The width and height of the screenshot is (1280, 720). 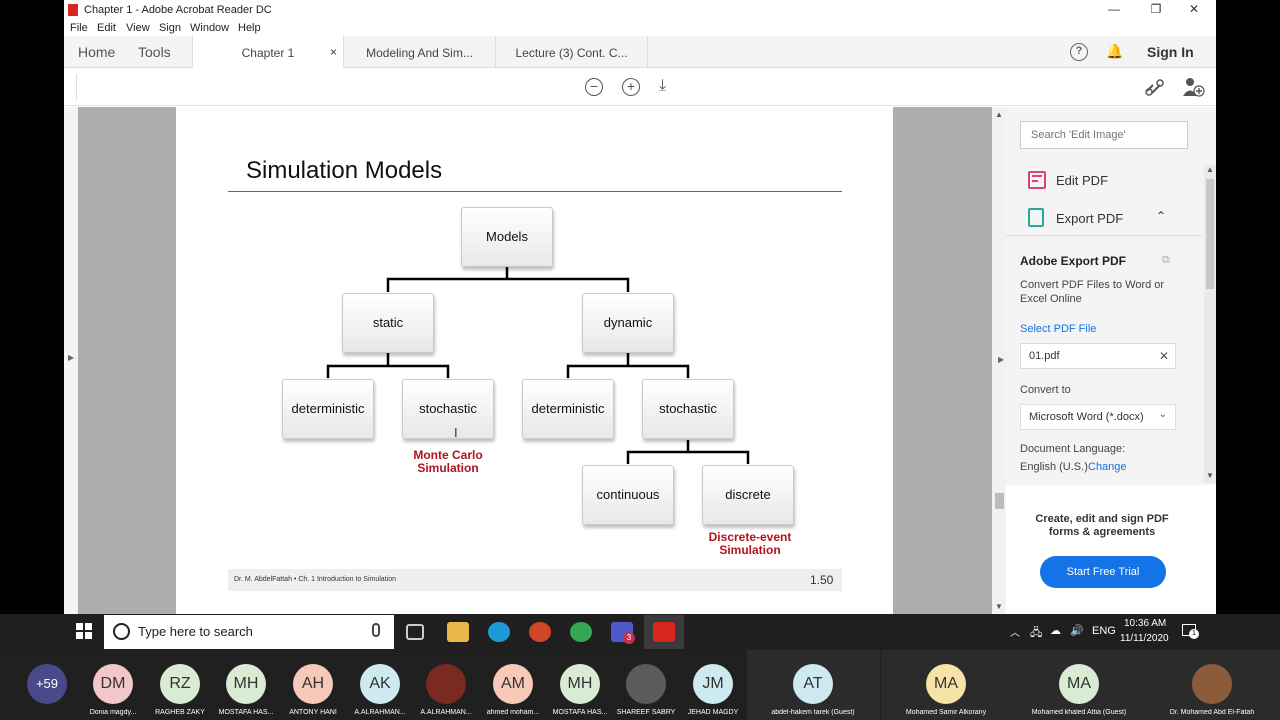 I want to click on teams-badge: 3, so click(x=629, y=638).